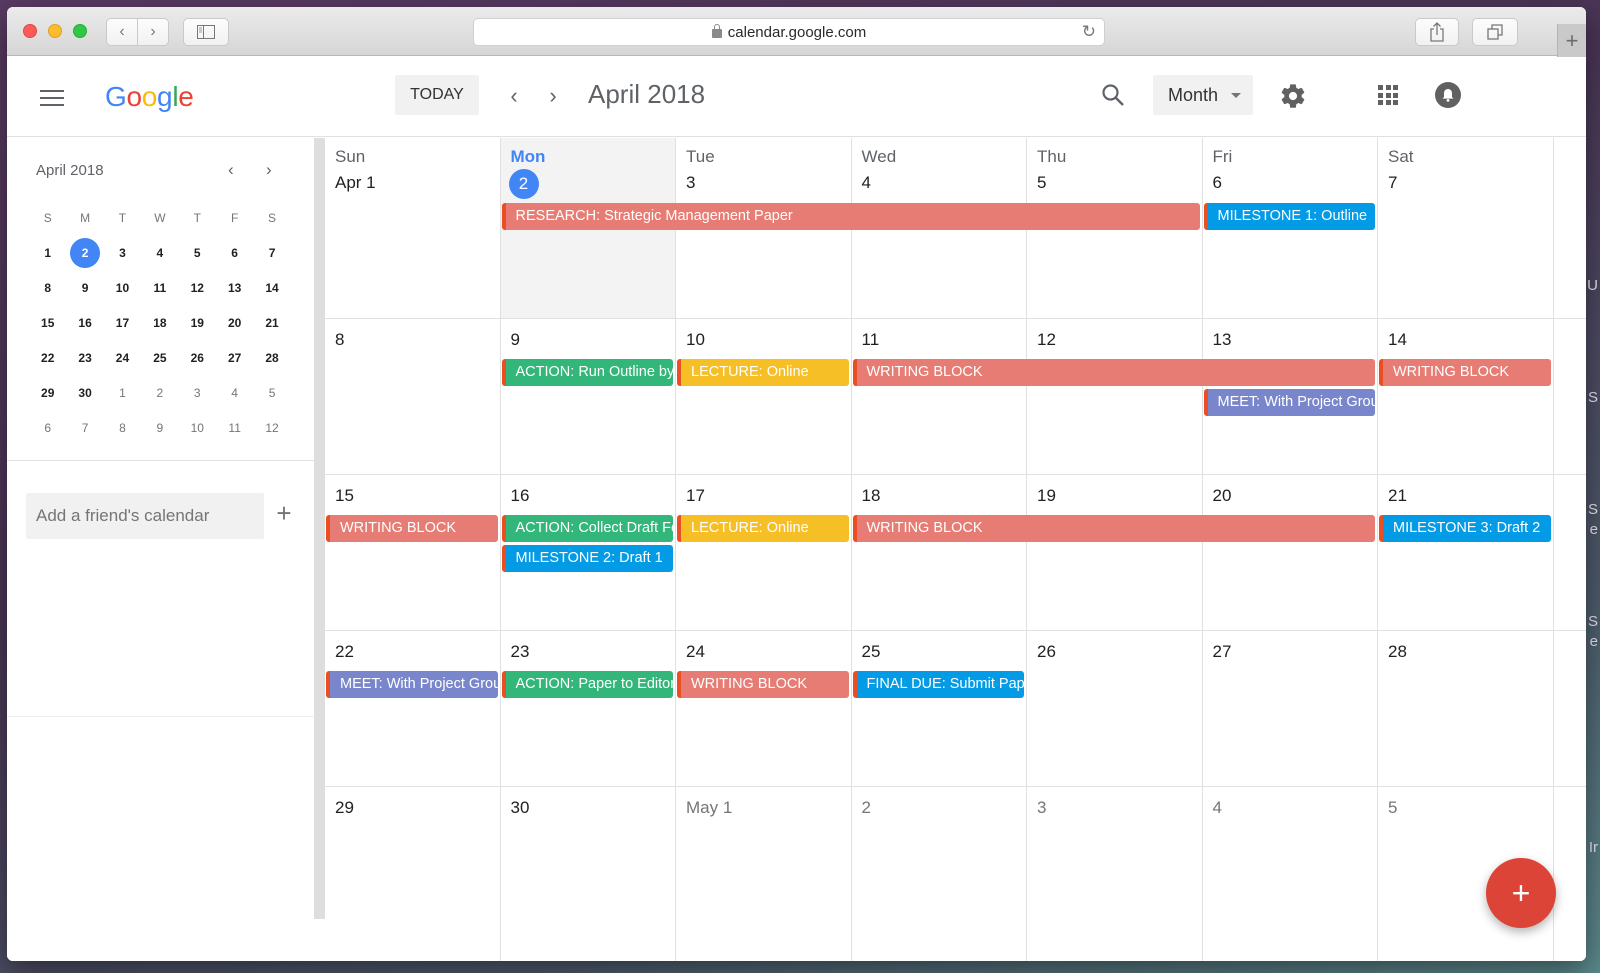 The image size is (1600, 973). What do you see at coordinates (1115, 874) in the screenshot?
I see `calendar-day-cell: 3` at bounding box center [1115, 874].